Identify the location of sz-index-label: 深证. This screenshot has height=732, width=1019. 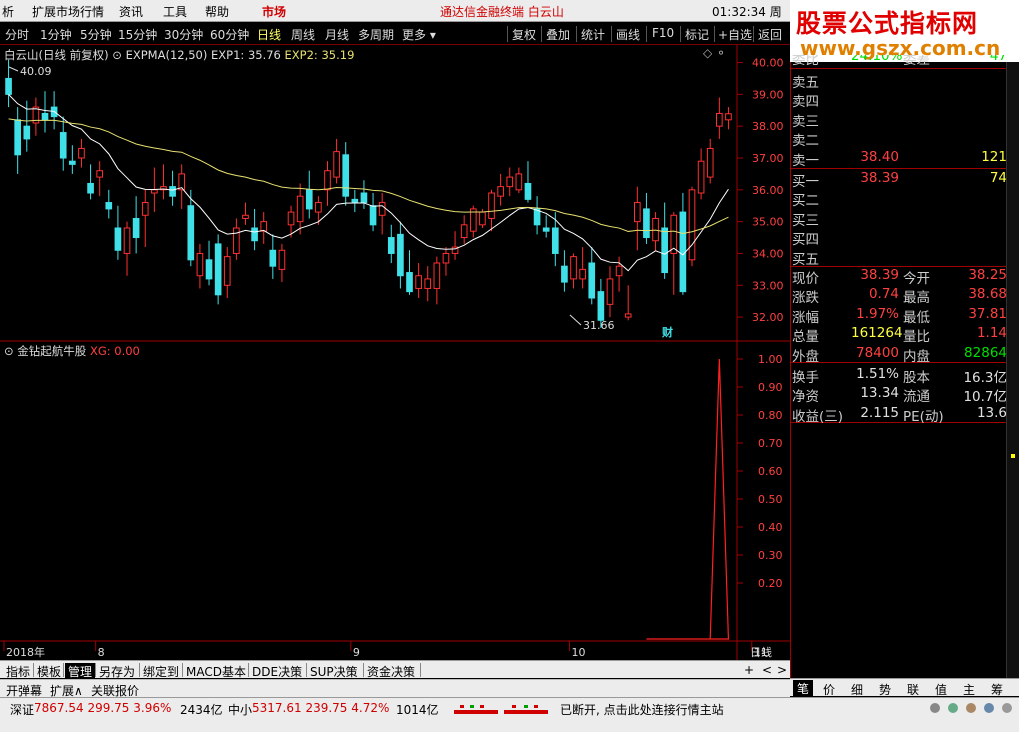
(22, 709).